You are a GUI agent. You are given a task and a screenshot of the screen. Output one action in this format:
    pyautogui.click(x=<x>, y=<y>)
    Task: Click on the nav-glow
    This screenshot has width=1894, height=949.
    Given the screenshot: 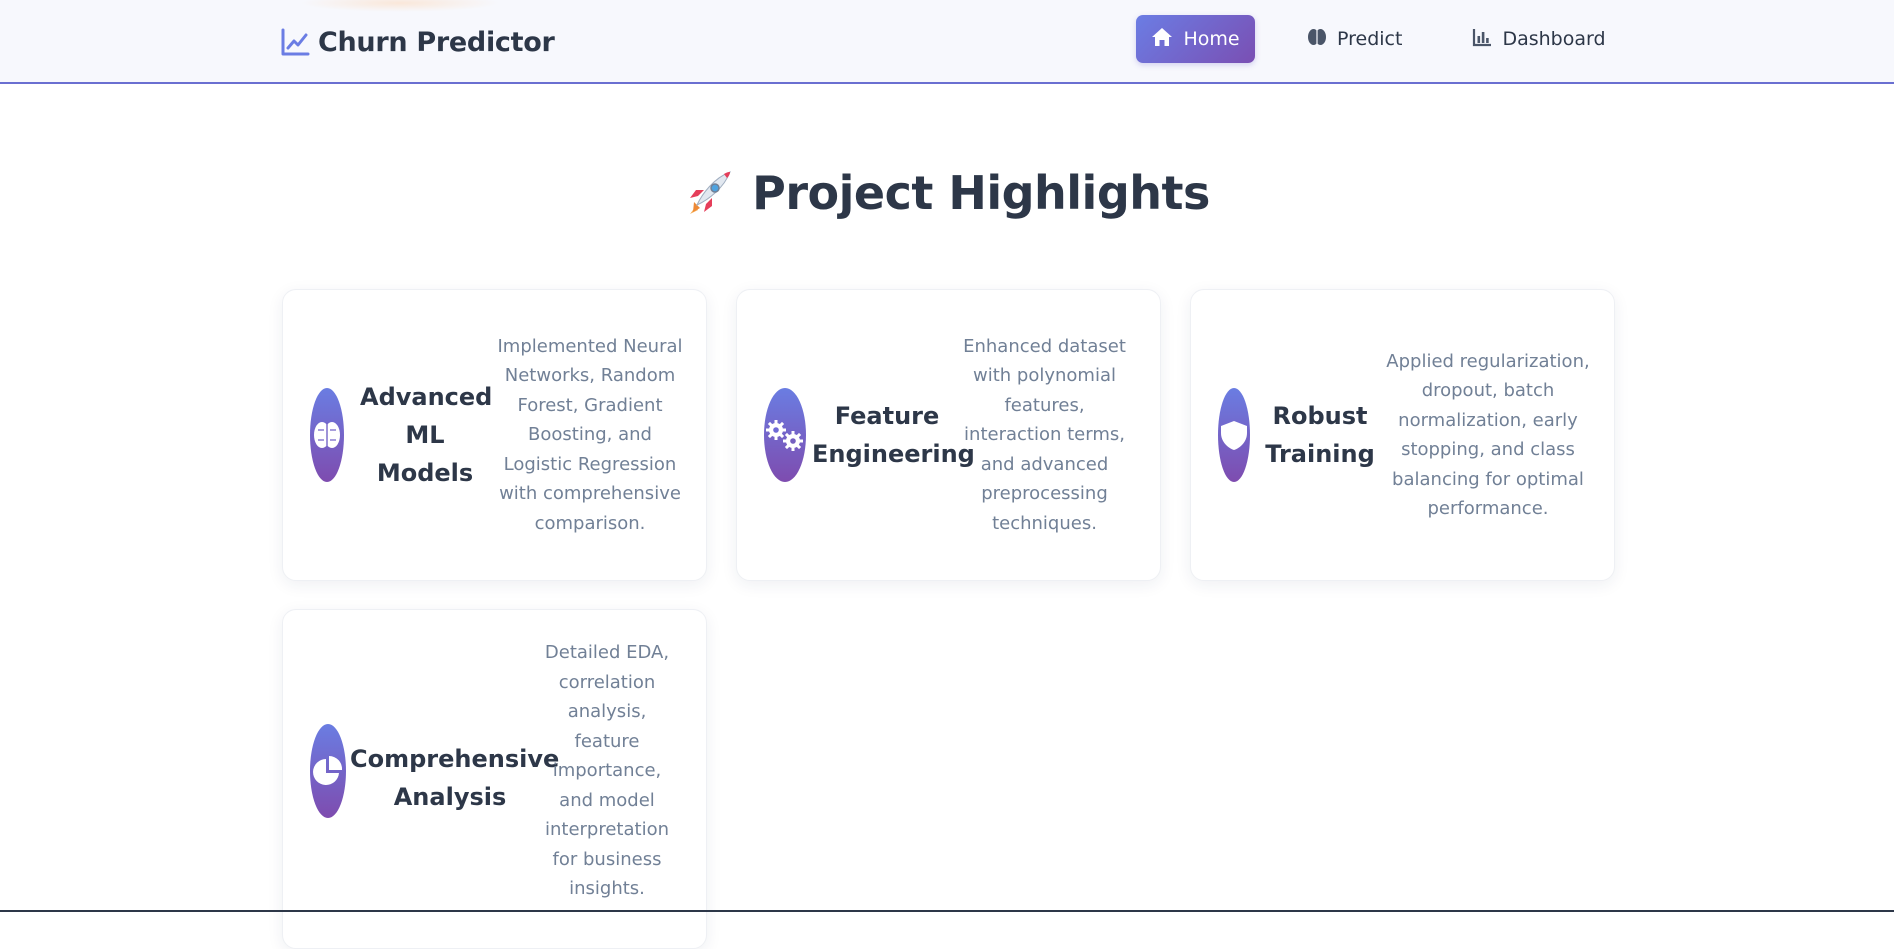 What is the action you would take?
    pyautogui.click(x=400, y=6)
    